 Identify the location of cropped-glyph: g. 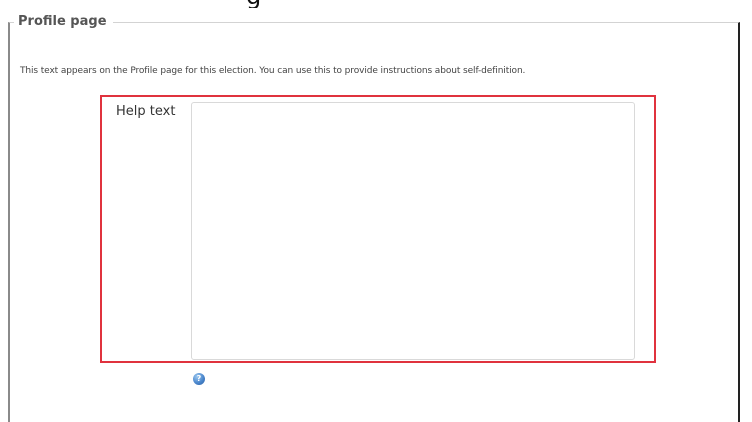
(253, 4).